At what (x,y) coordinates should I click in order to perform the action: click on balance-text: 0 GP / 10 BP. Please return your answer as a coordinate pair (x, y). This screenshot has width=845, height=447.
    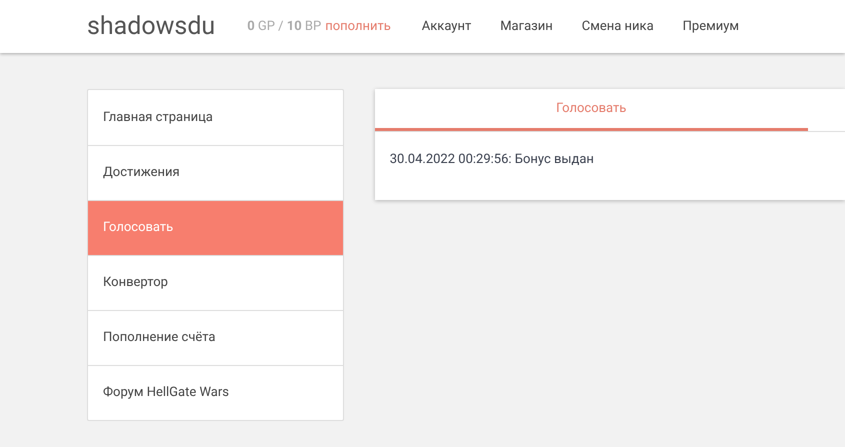
    Looking at the image, I should click on (284, 27).